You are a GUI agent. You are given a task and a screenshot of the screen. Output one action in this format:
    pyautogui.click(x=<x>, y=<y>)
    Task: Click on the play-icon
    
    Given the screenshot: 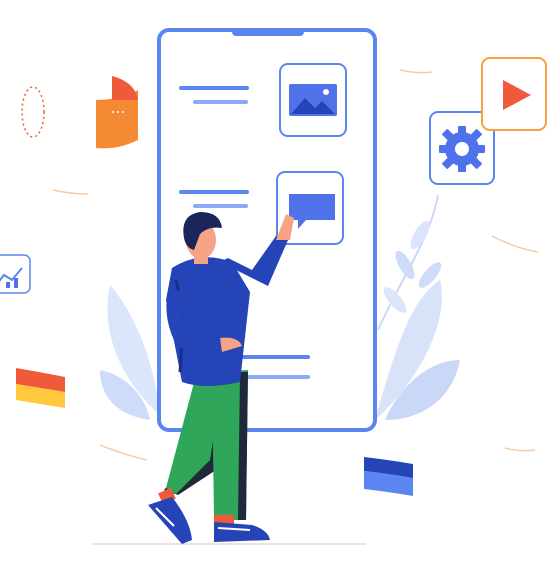 What is the action you would take?
    pyautogui.click(x=514, y=94)
    